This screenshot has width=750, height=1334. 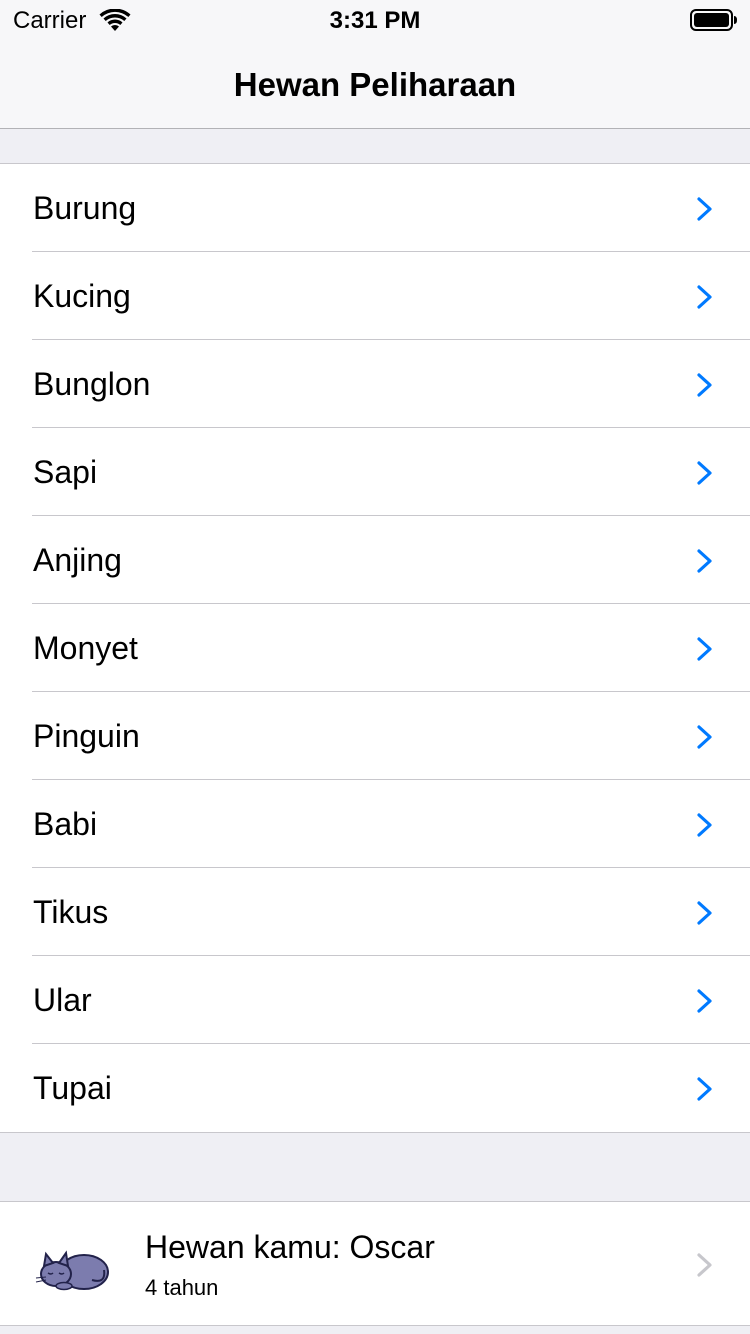 What do you see at coordinates (375, 472) in the screenshot?
I see `animal-row: Sapi` at bounding box center [375, 472].